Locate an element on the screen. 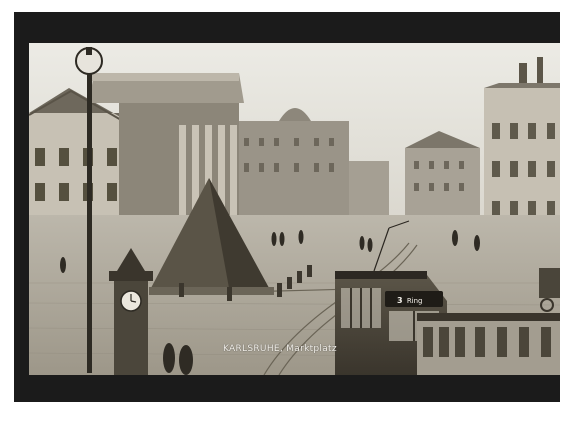  tram-trailer is located at coordinates (488, 344).